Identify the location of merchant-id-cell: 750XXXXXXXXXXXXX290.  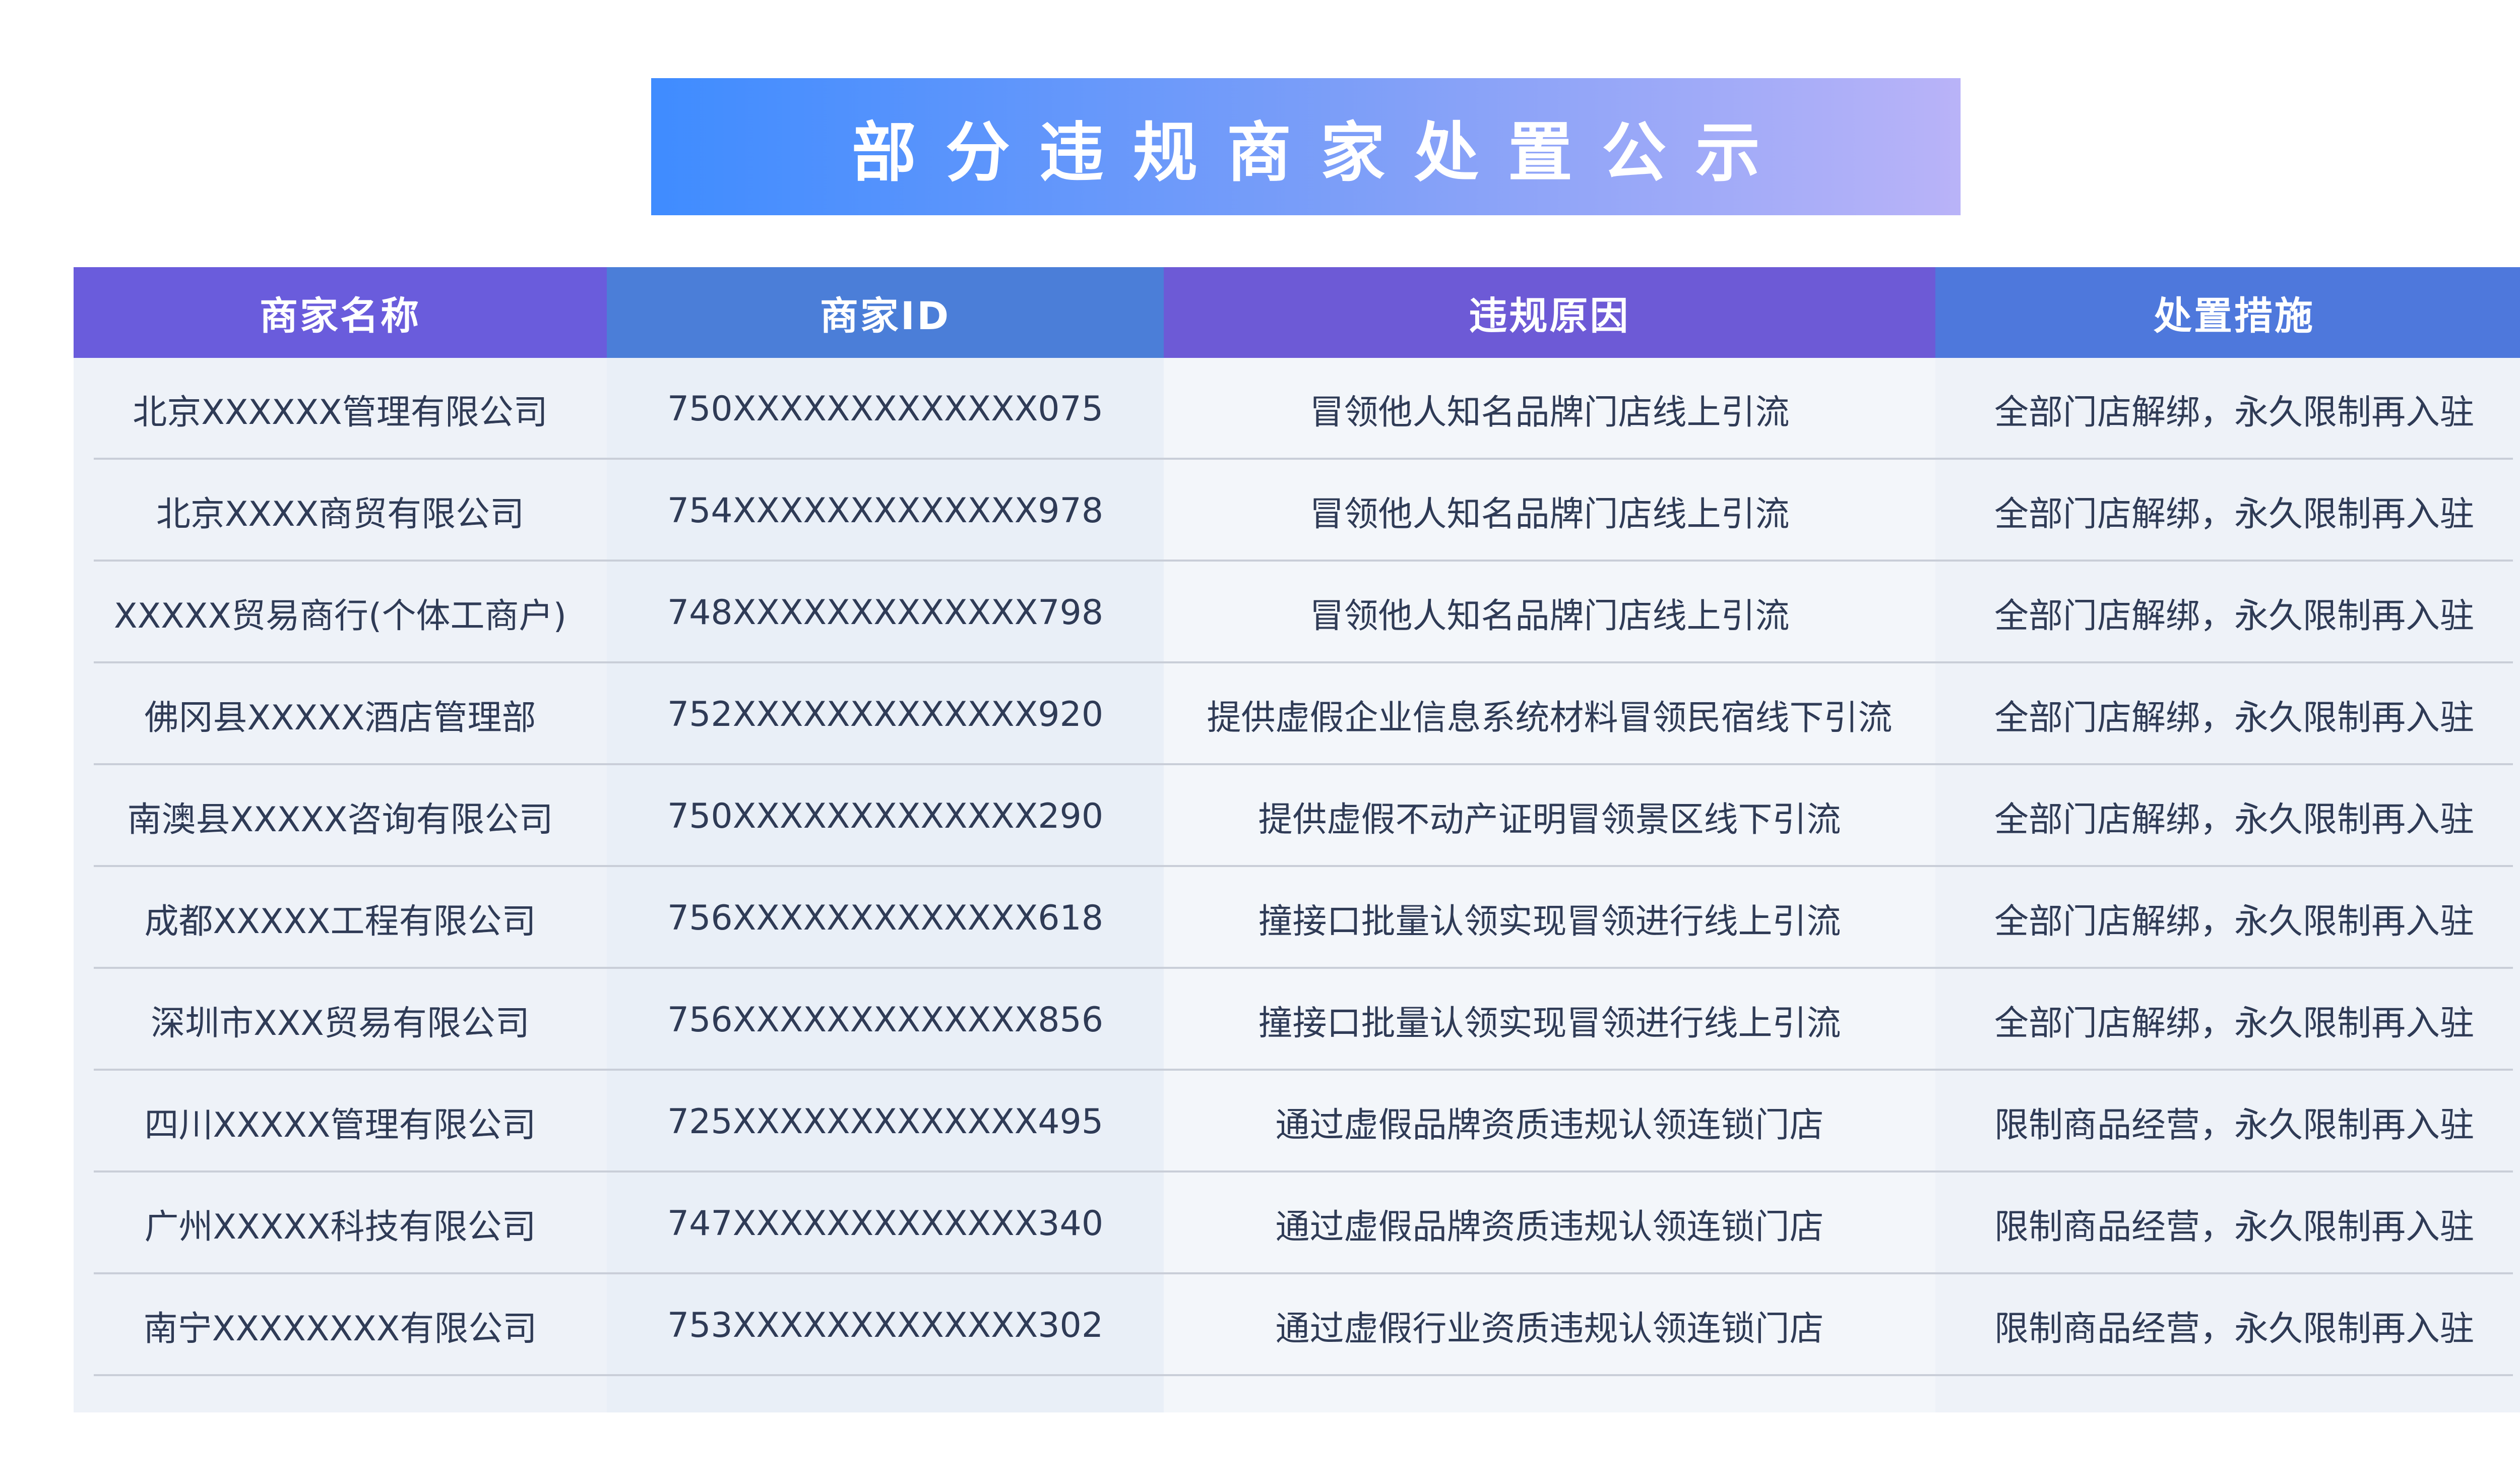
(886, 816).